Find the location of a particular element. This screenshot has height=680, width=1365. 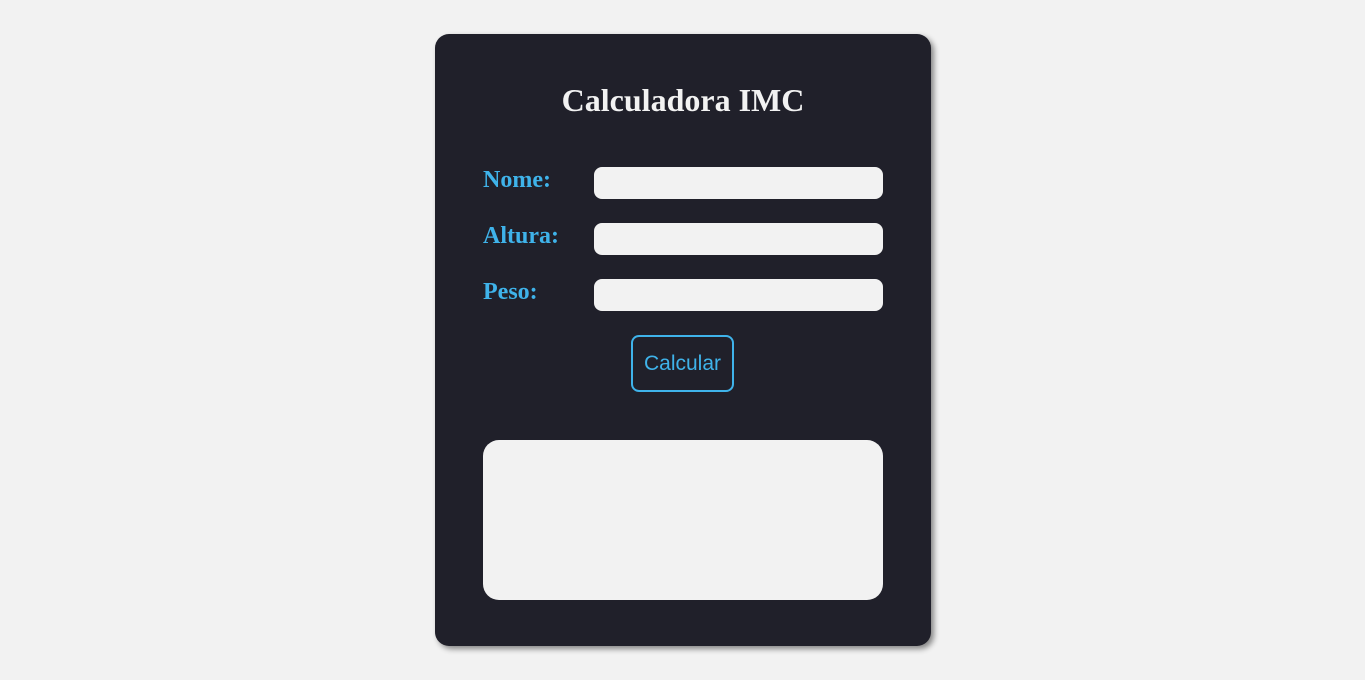

weight-label: Peso: is located at coordinates (510, 292).